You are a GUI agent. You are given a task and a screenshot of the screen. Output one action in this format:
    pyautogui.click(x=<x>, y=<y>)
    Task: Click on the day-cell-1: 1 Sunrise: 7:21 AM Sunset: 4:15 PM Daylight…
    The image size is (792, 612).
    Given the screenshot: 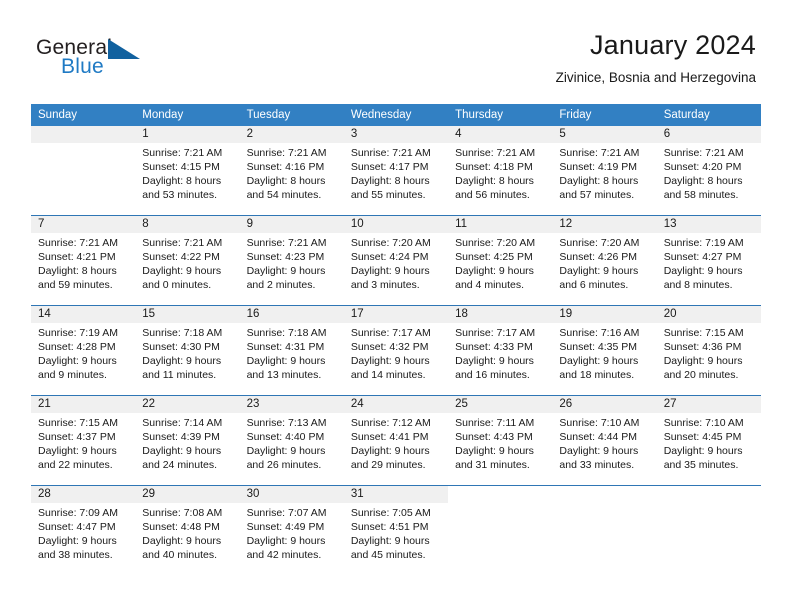 What is the action you would take?
    pyautogui.click(x=187, y=170)
    